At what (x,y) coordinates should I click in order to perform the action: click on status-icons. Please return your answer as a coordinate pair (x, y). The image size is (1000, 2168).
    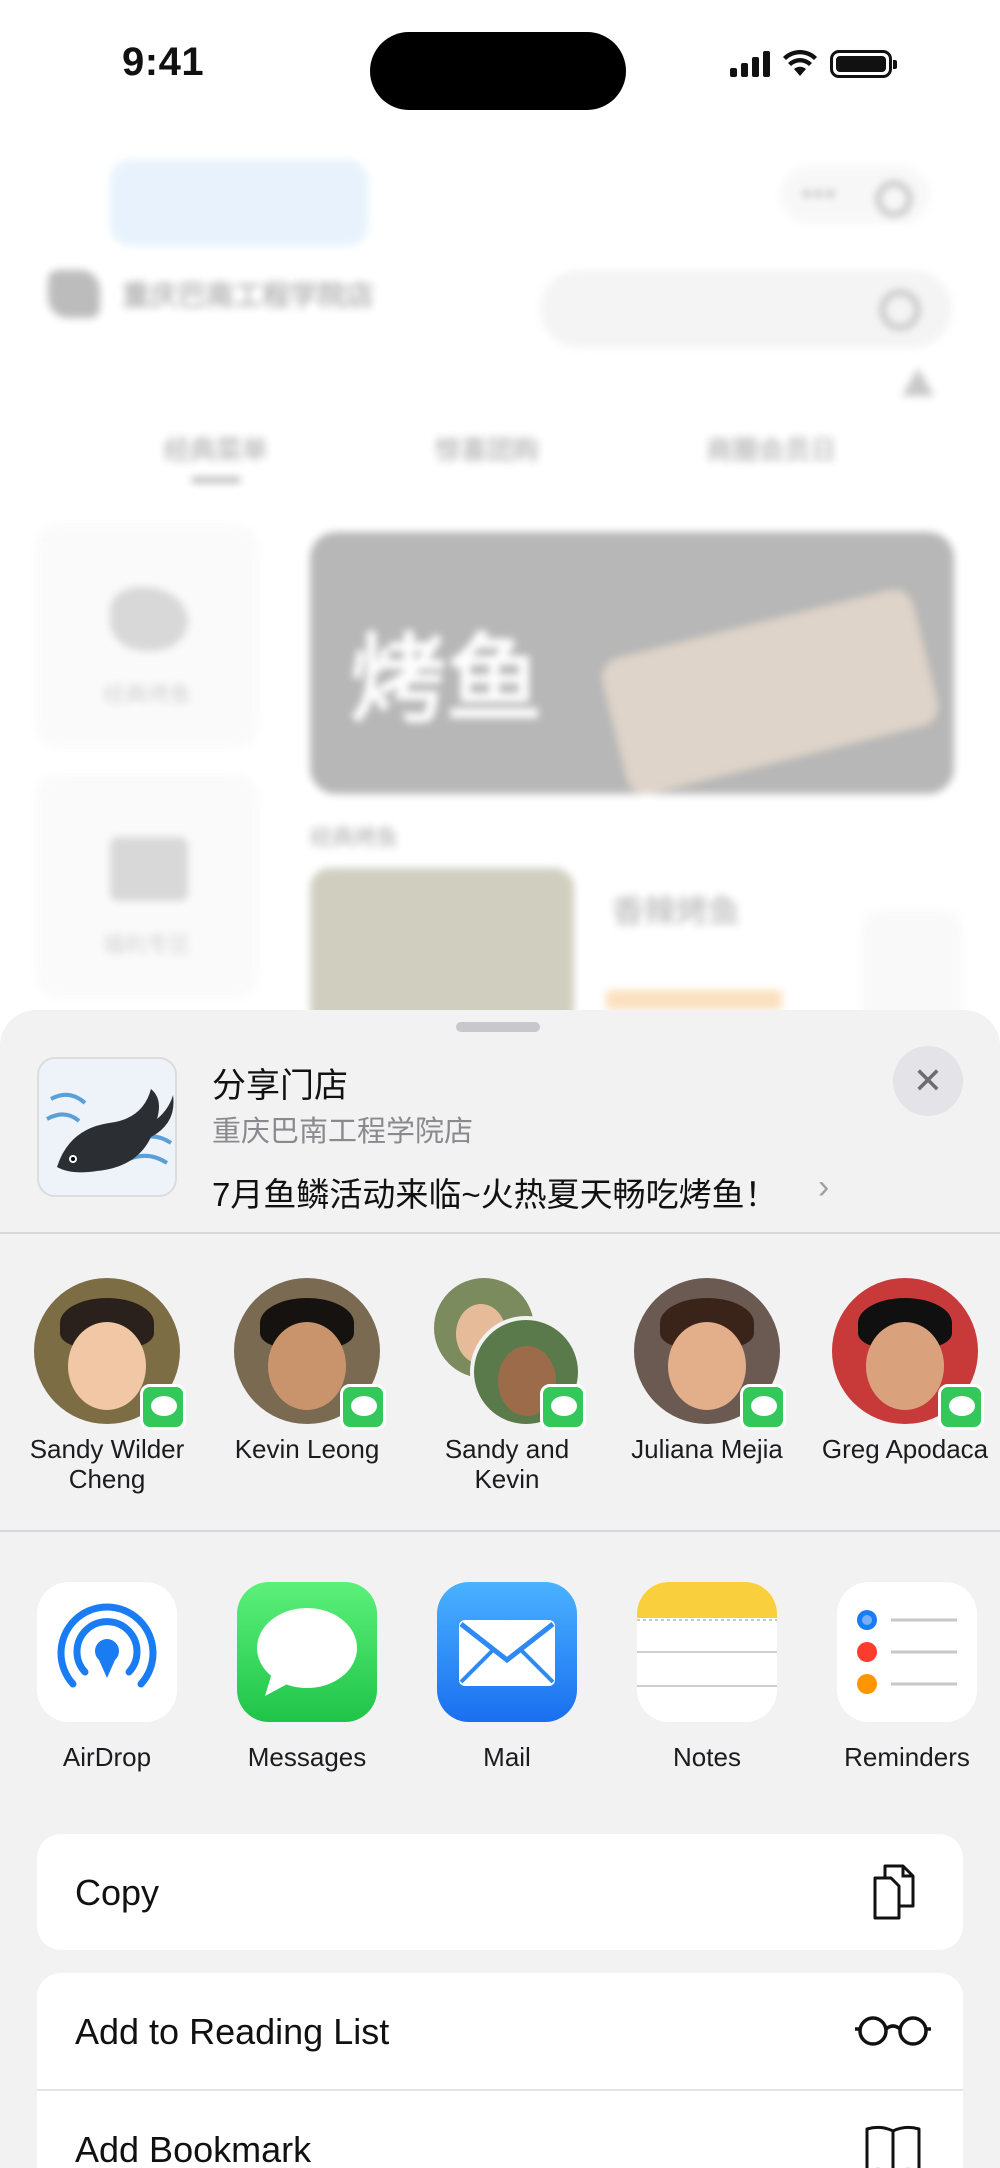
    Looking at the image, I should click on (813, 64).